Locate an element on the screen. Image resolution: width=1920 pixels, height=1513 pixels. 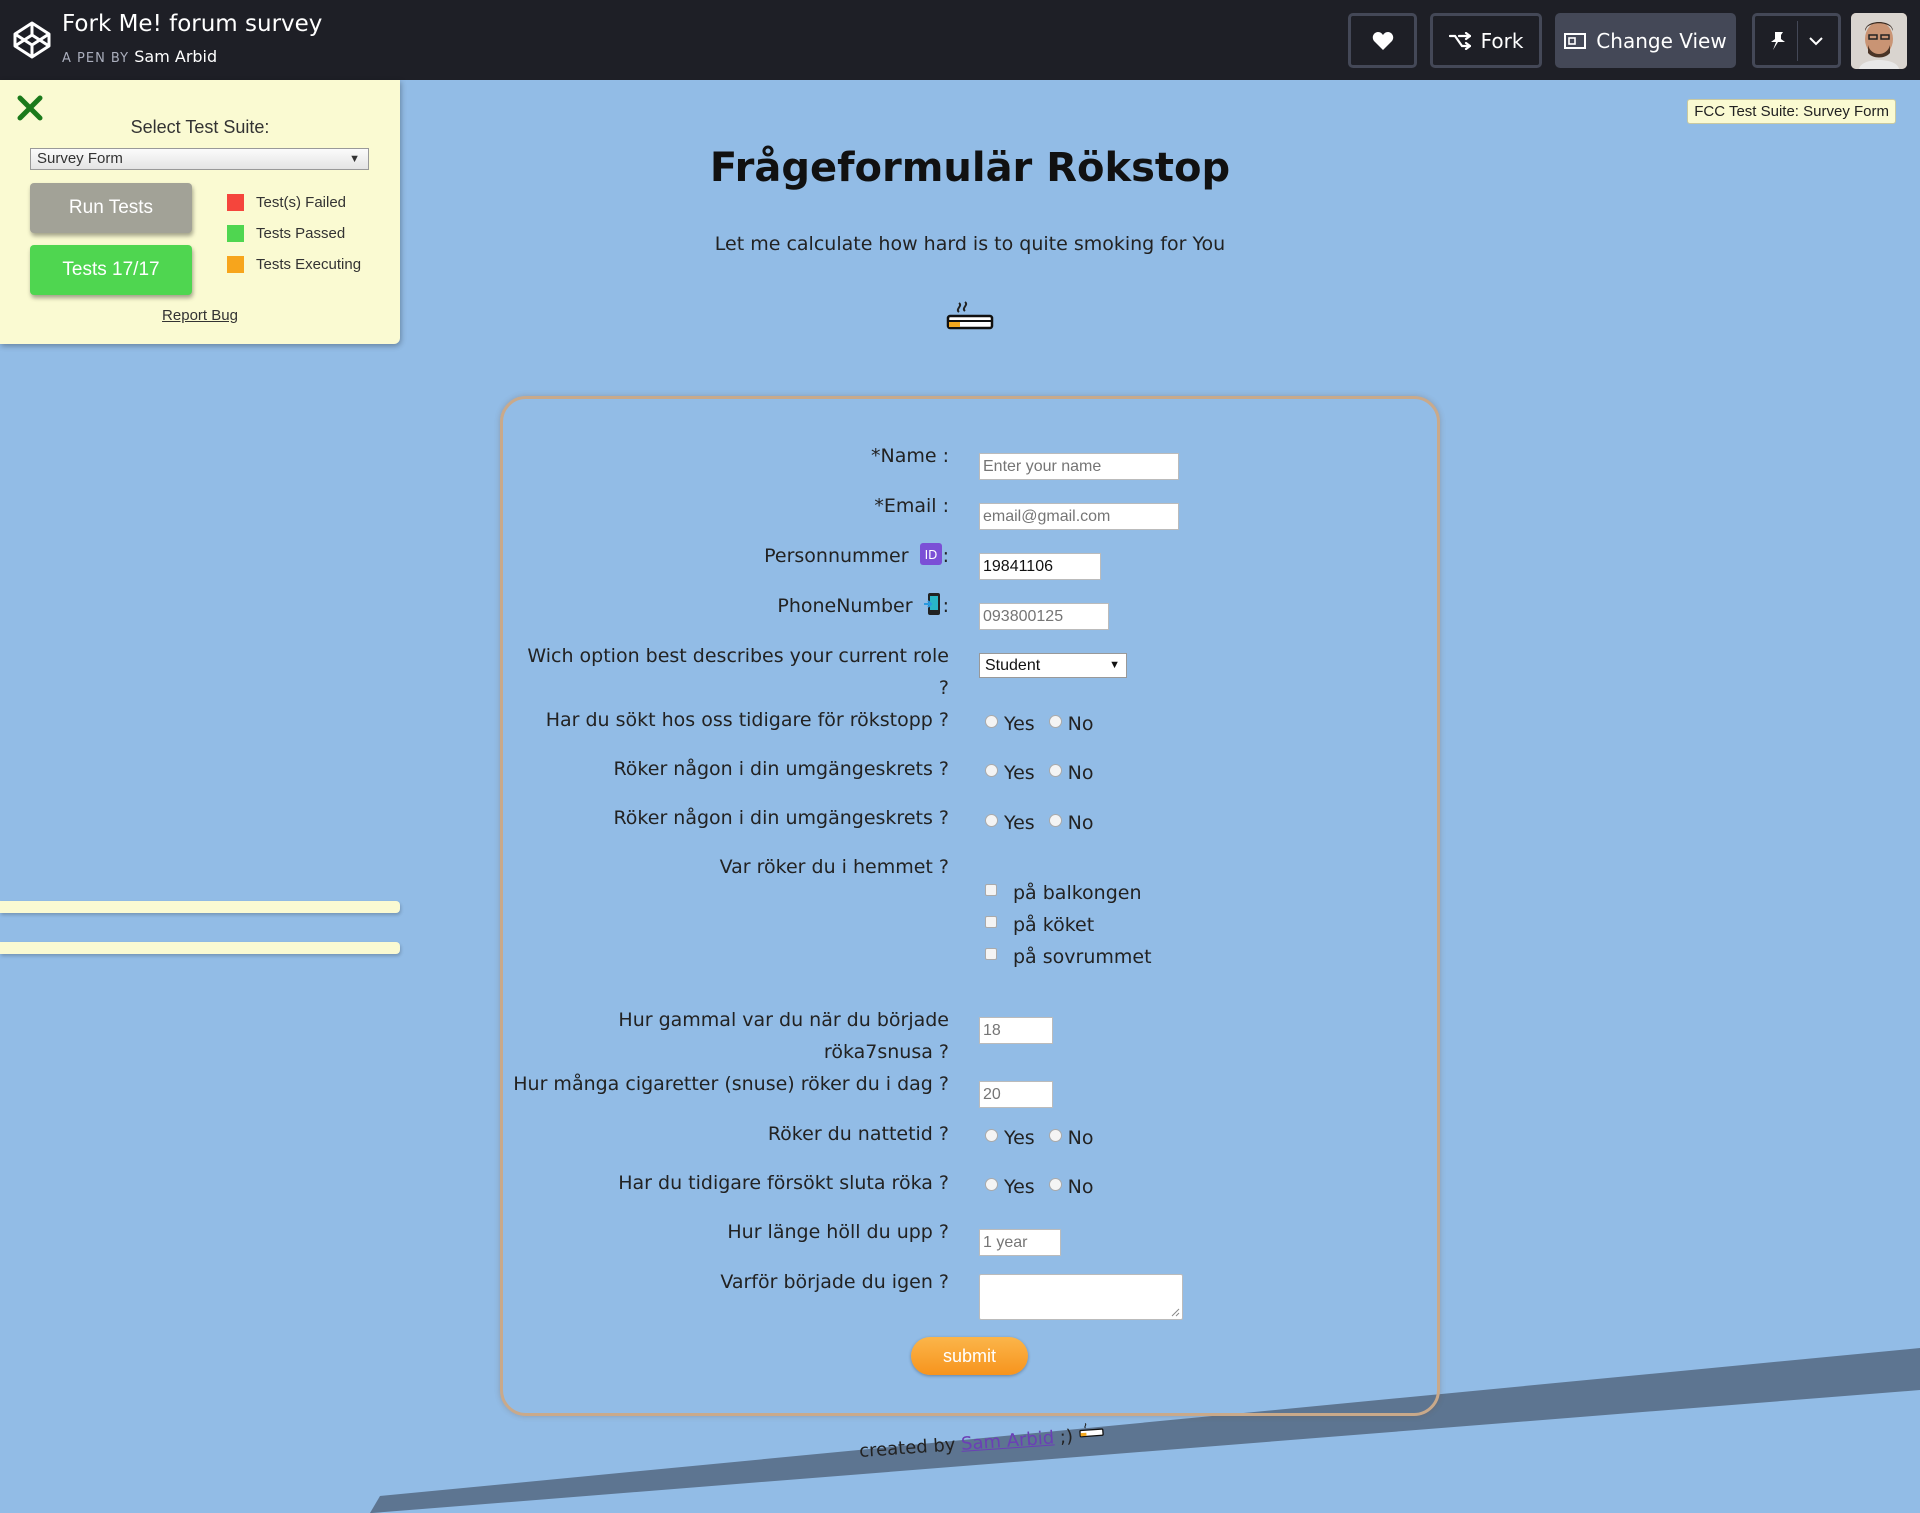
pen-author-link: Sam Arbid is located at coordinates (175, 56).